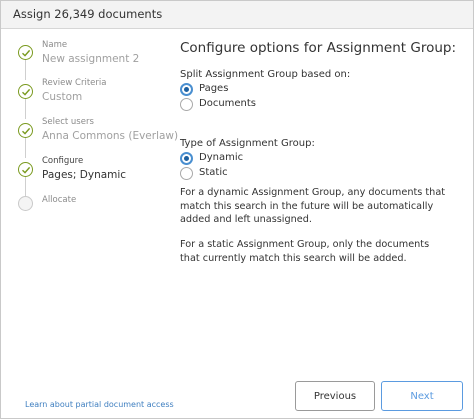  What do you see at coordinates (110, 136) in the screenshot?
I see `step-select-users-value: Anna Commons (Everlaw)` at bounding box center [110, 136].